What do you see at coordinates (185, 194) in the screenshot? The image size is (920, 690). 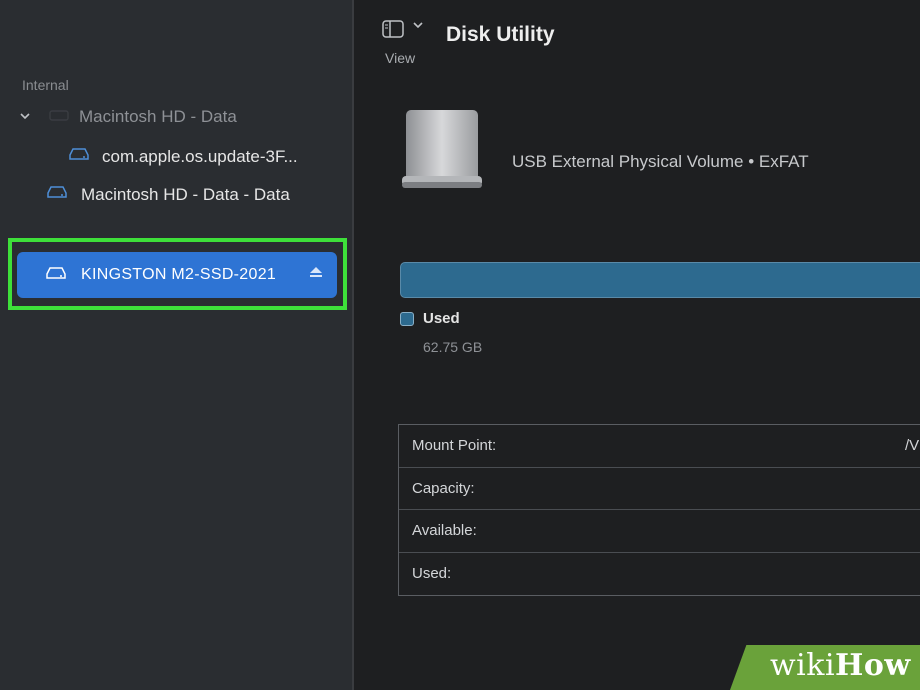 I see `sidebar-item-label: Macintosh HD - Data - Data` at bounding box center [185, 194].